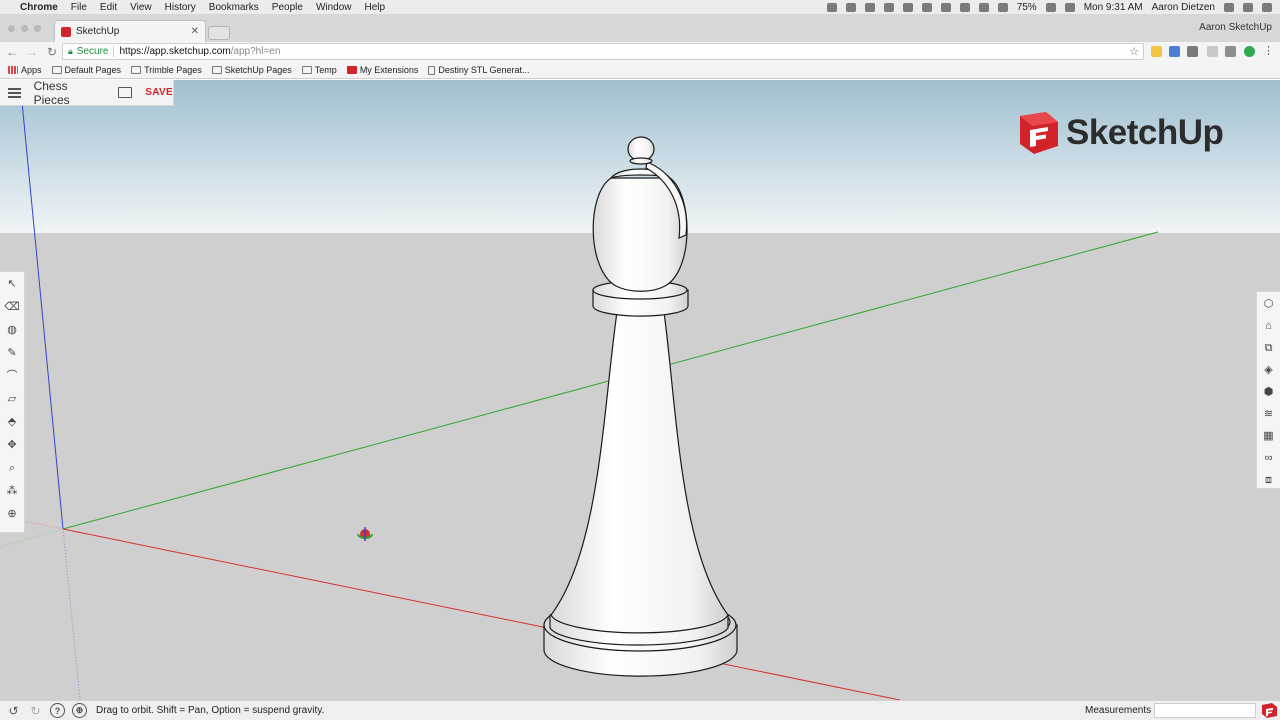  I want to click on materials-icon: ◈, so click(1269, 370).